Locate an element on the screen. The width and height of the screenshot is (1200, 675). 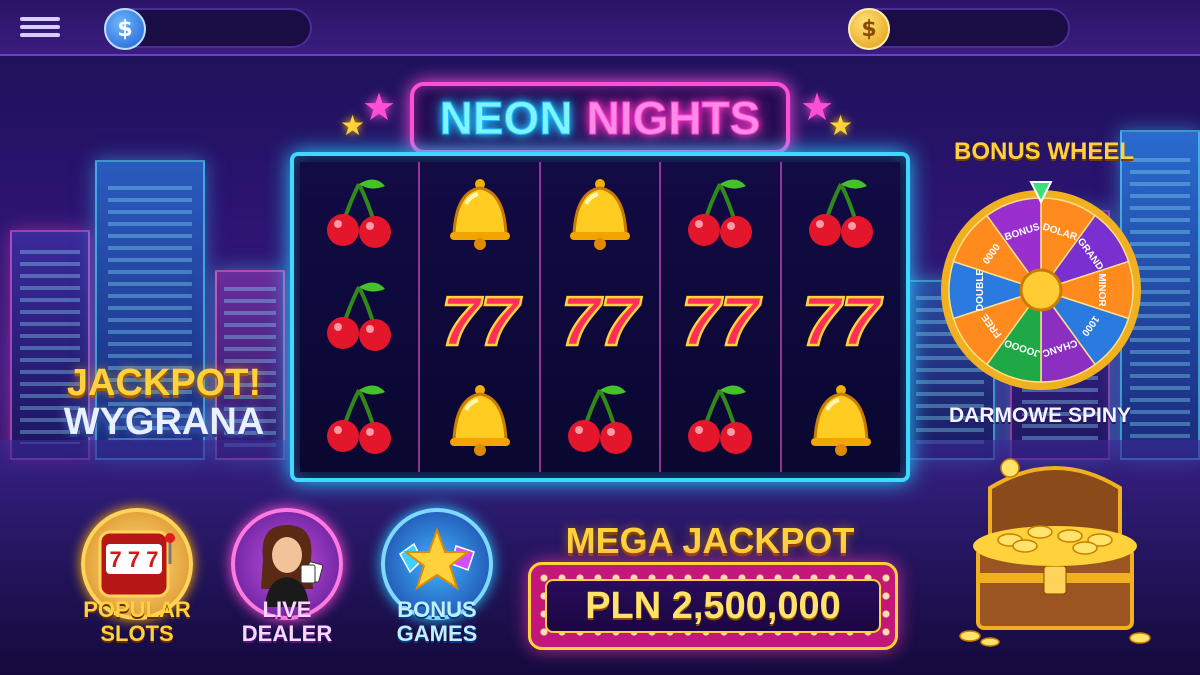
reel-3: 77 is located at coordinates (601, 317).